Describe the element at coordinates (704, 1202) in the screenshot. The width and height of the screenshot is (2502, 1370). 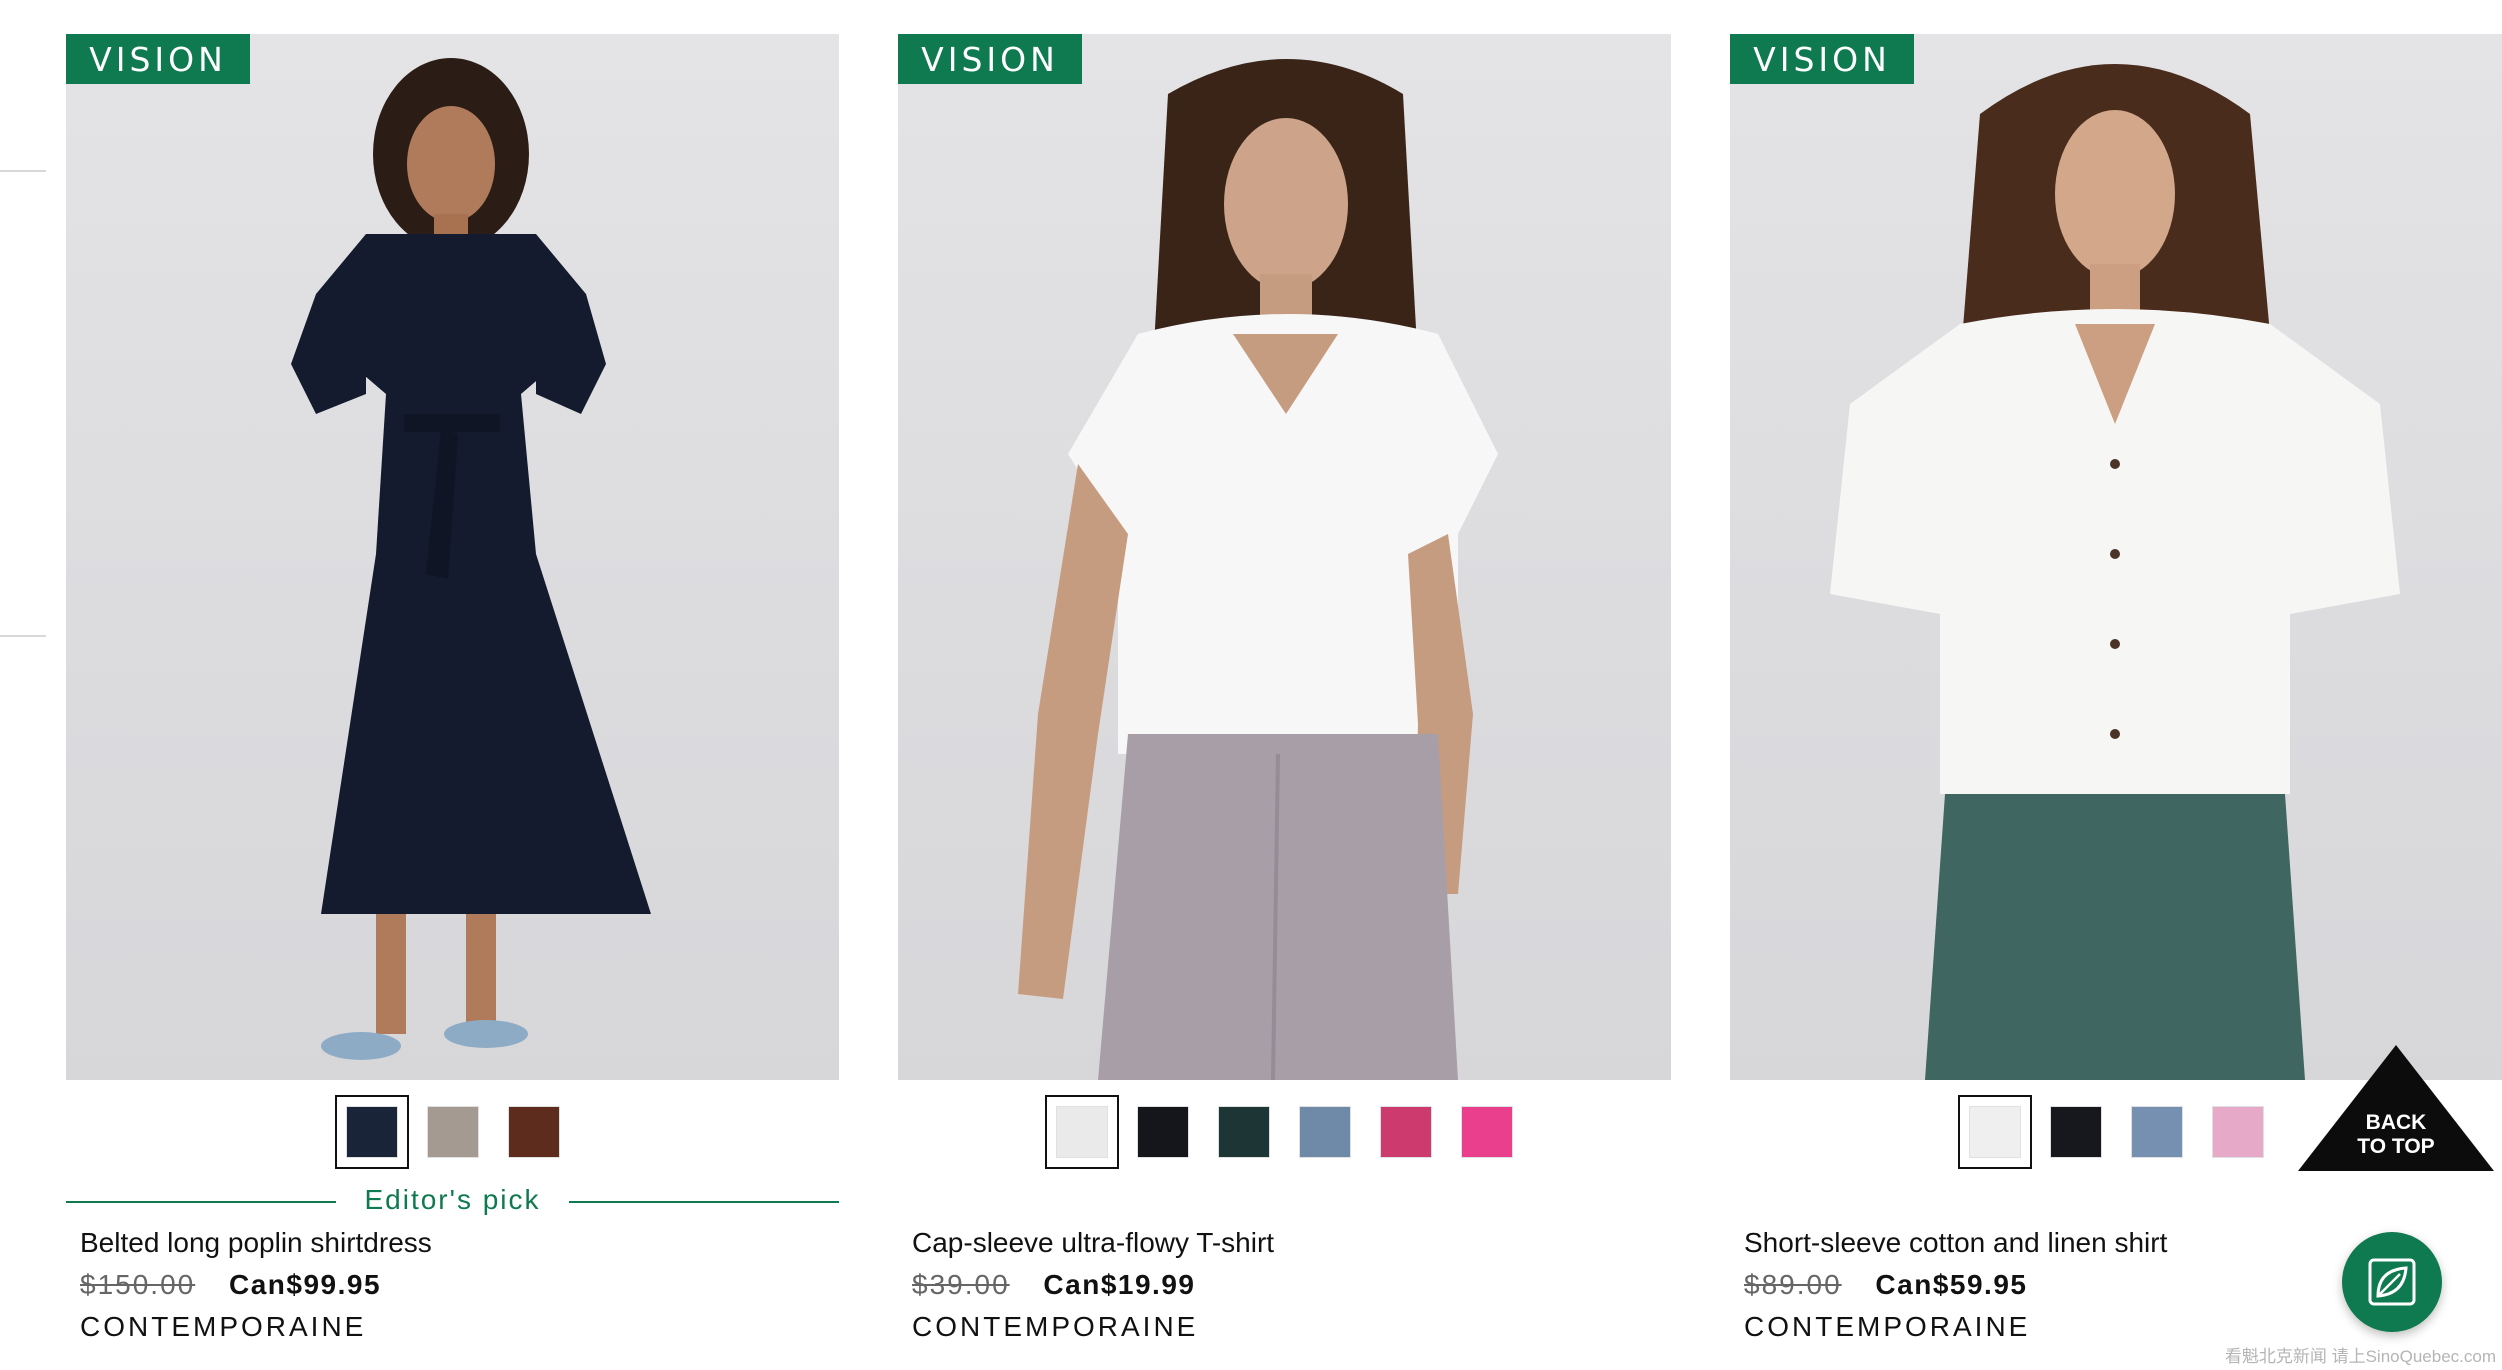
I see `divider` at that location.